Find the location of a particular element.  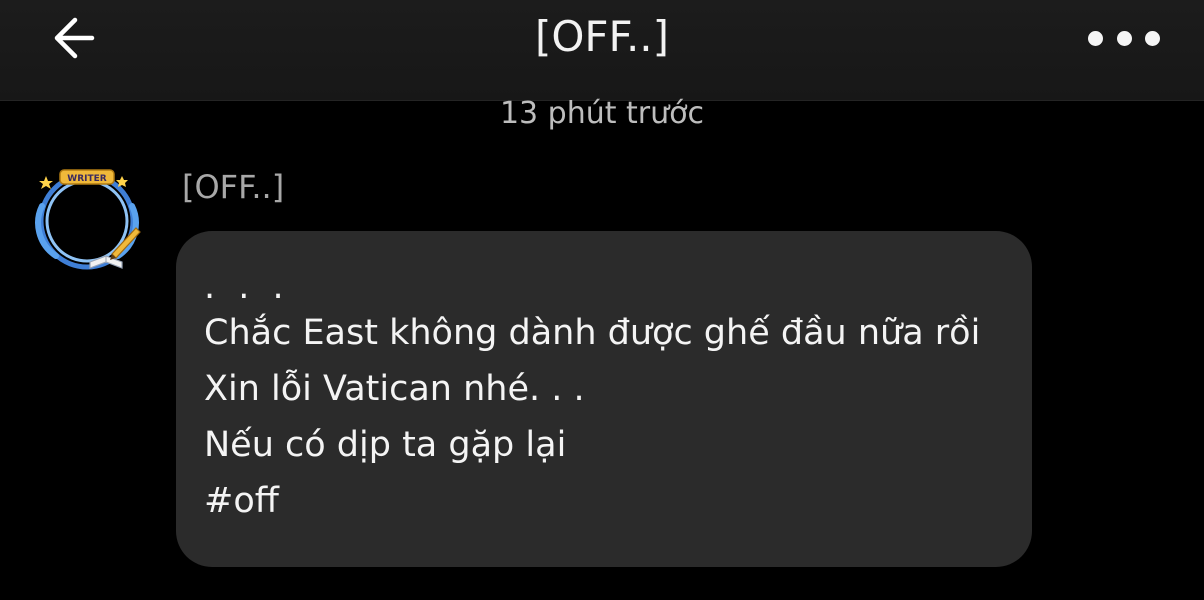

more-options-button is located at coordinates (1124, 38).